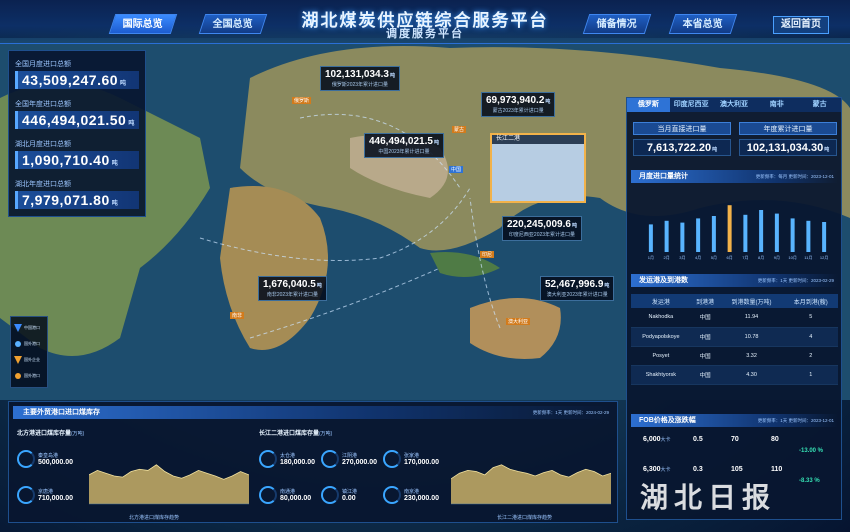 The width and height of the screenshot is (850, 532). I want to click on north-inventory-area-chart, so click(169, 484).